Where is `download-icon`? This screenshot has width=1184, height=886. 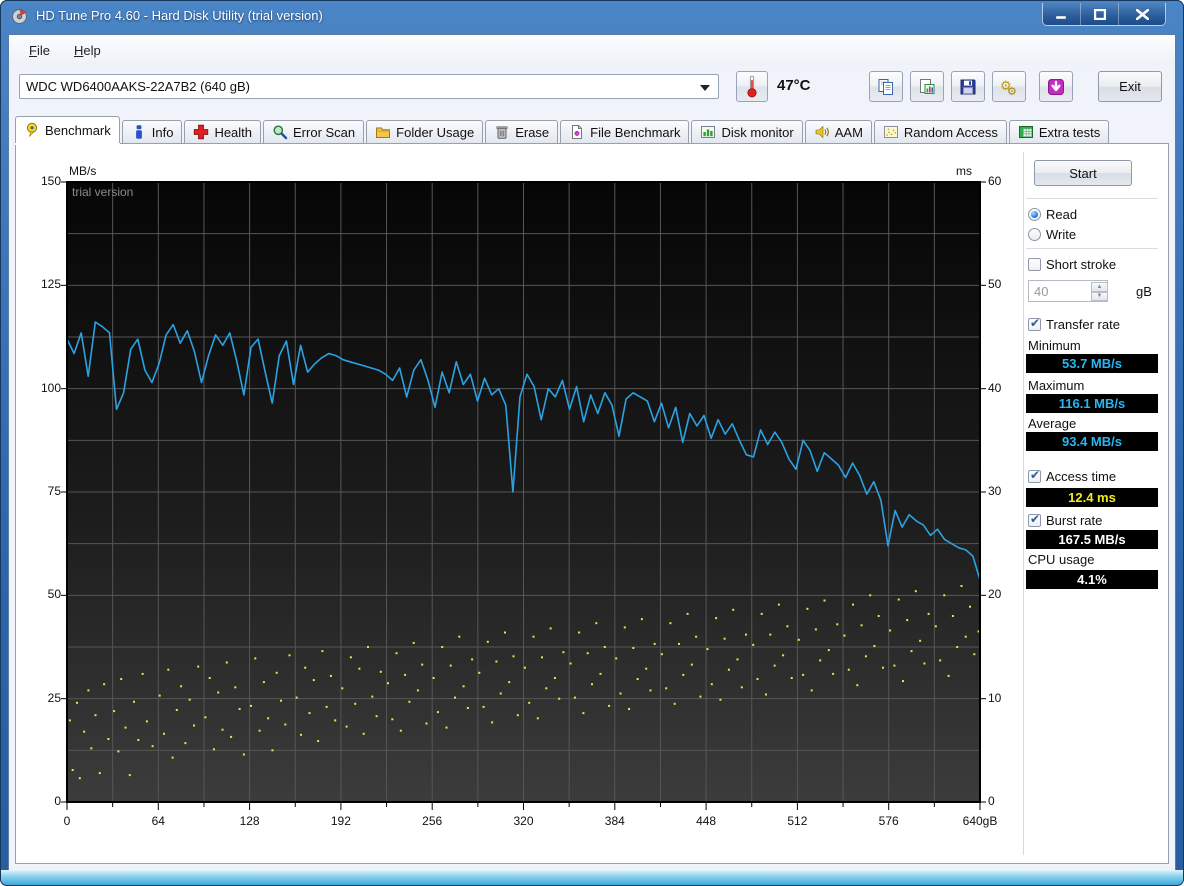 download-icon is located at coordinates (1056, 87).